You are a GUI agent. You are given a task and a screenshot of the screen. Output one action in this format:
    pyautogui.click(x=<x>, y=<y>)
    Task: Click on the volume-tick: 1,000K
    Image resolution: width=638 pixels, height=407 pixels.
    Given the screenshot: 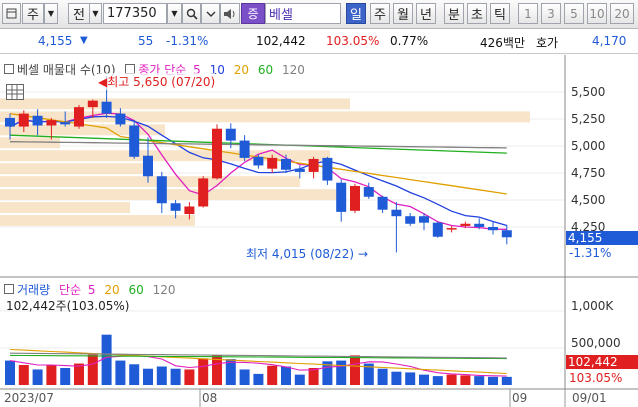 What is the action you would take?
    pyautogui.click(x=592, y=306)
    